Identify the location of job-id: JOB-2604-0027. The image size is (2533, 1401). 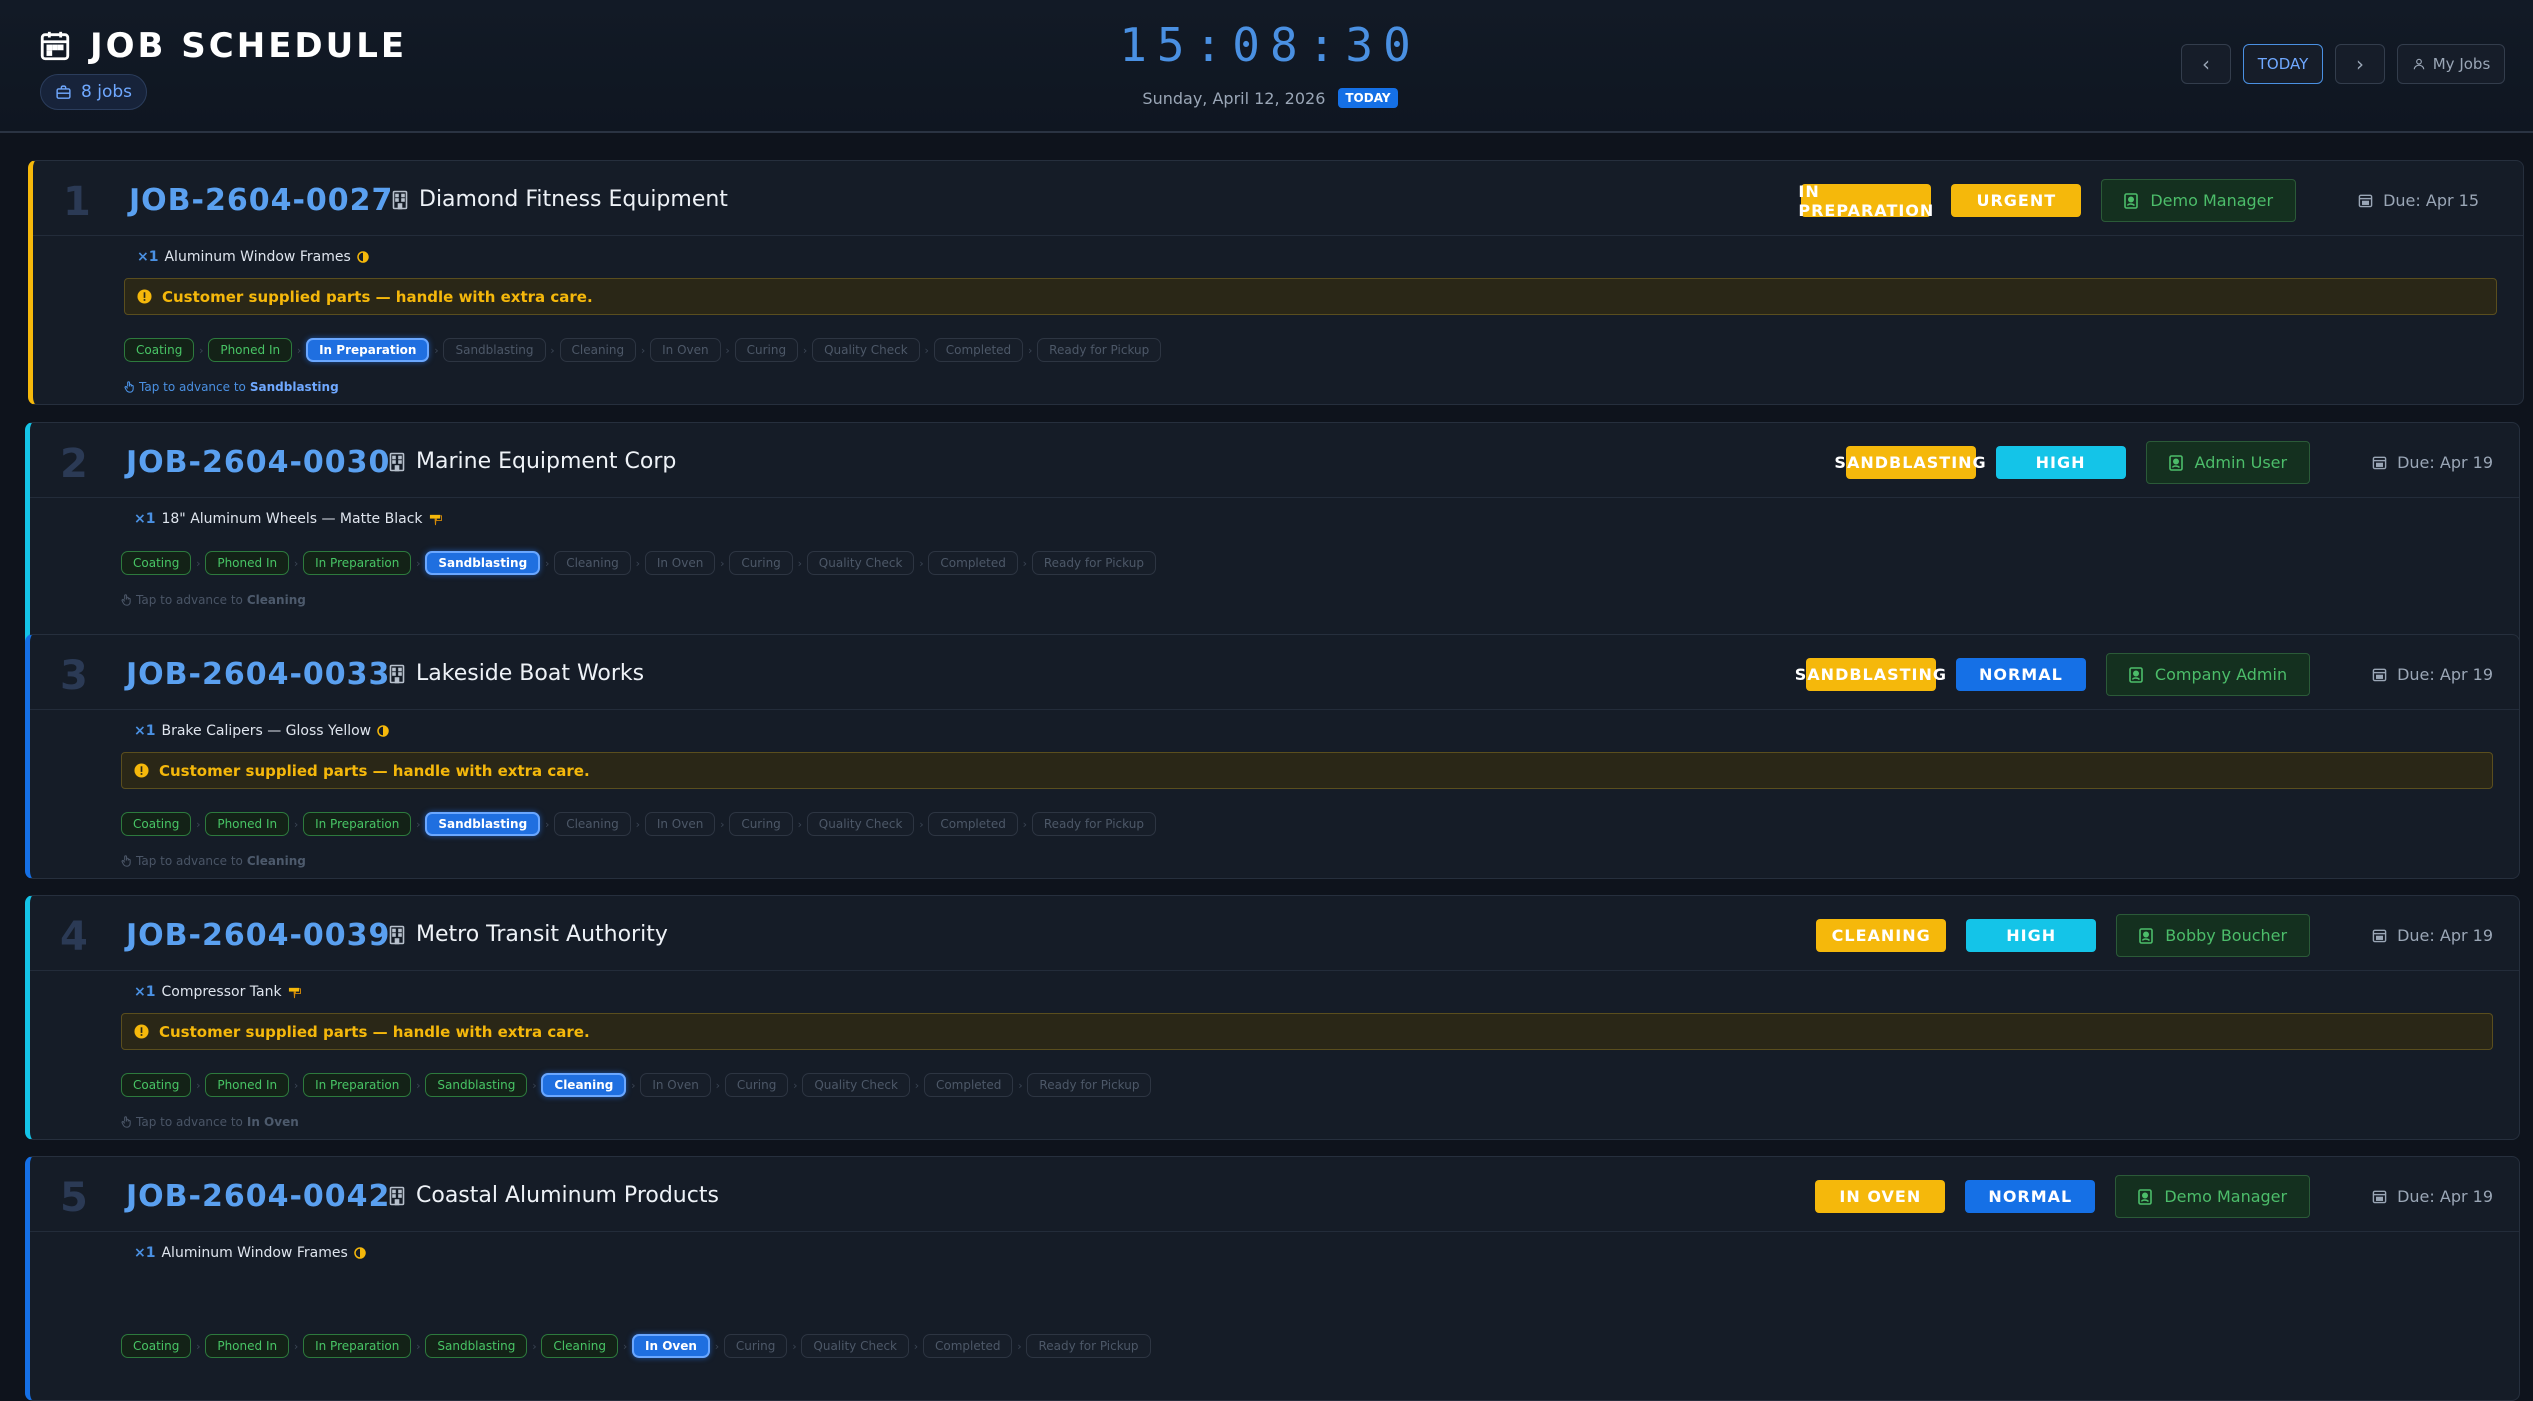
(261, 200).